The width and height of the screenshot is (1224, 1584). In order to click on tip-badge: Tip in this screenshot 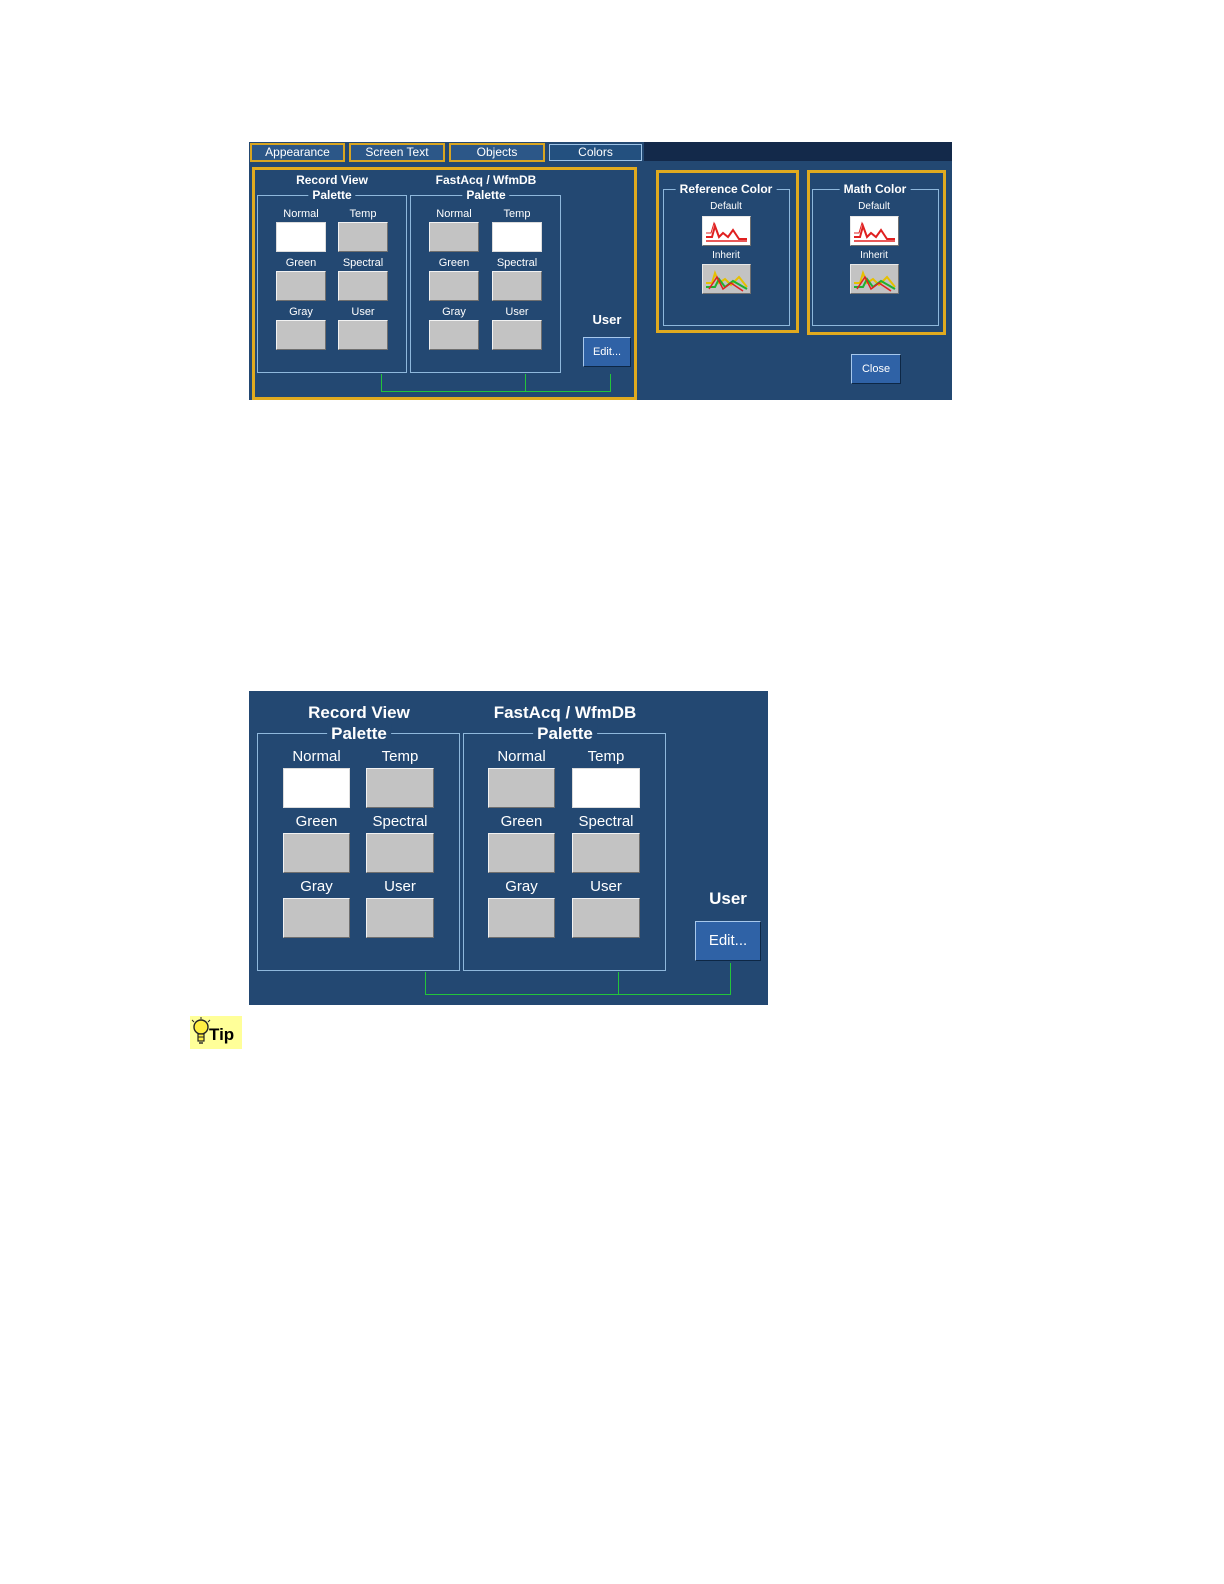, I will do `click(216, 1032)`.